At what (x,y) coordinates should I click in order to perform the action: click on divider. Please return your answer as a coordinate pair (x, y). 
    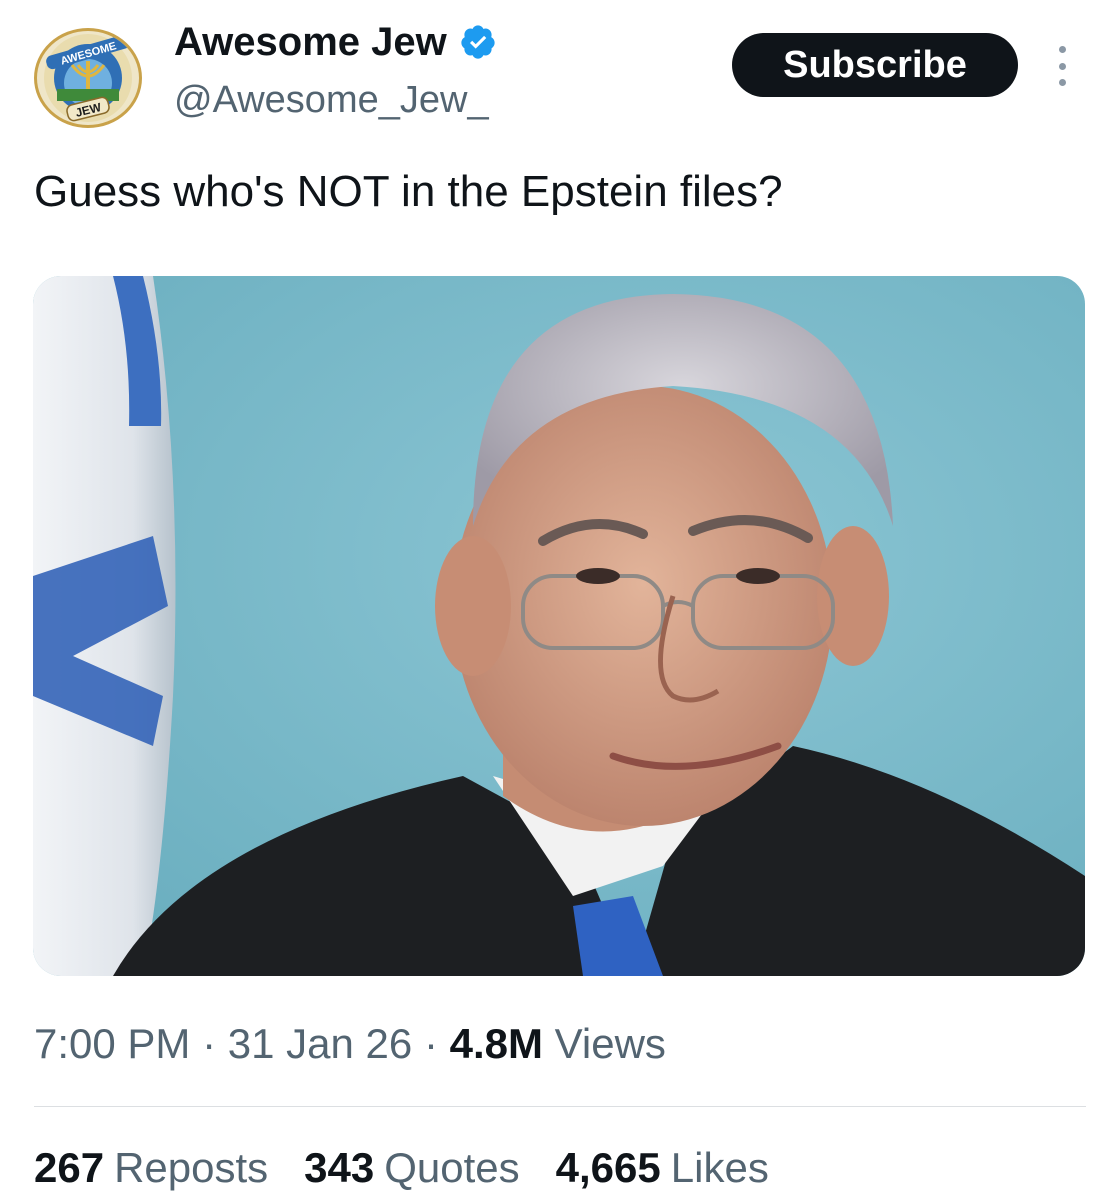
    Looking at the image, I should click on (560, 1106).